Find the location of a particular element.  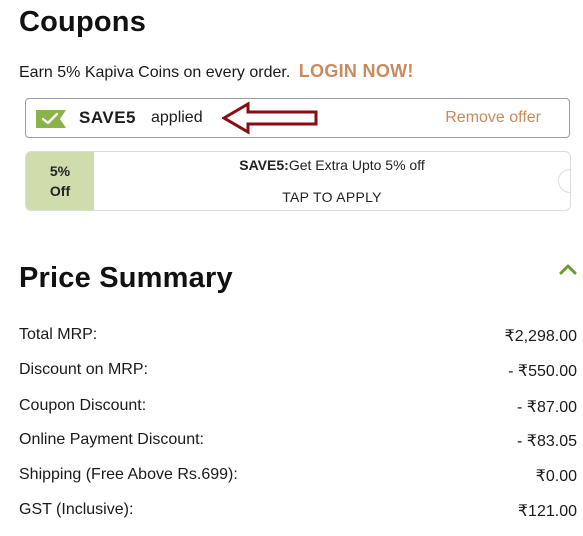

price-row-online-payment-discount: Online Payment Discount: - ₹83.05 is located at coordinates (298, 442).